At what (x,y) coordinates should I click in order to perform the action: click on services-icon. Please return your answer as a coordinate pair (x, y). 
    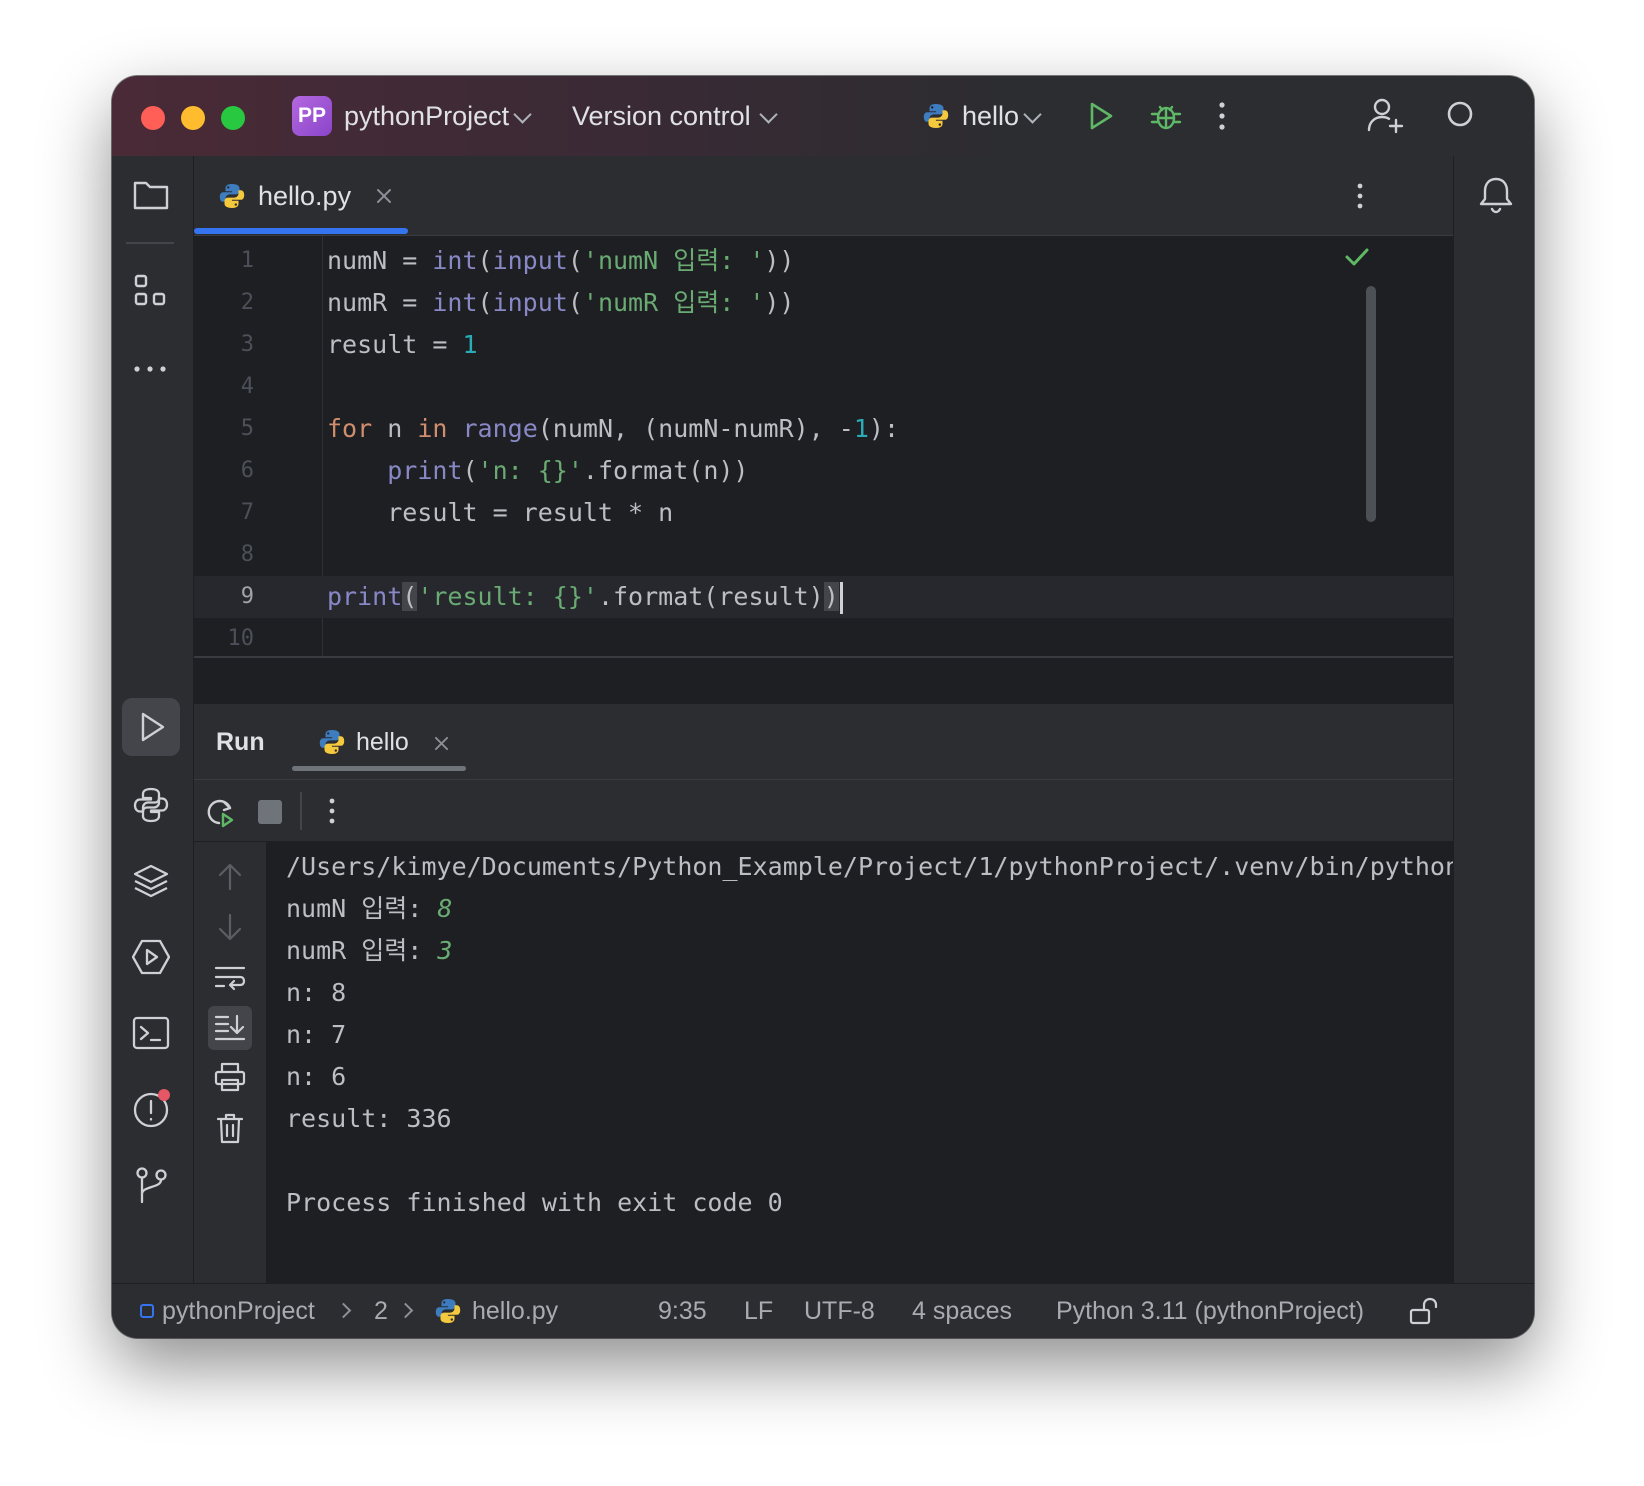
    Looking at the image, I should click on (151, 957).